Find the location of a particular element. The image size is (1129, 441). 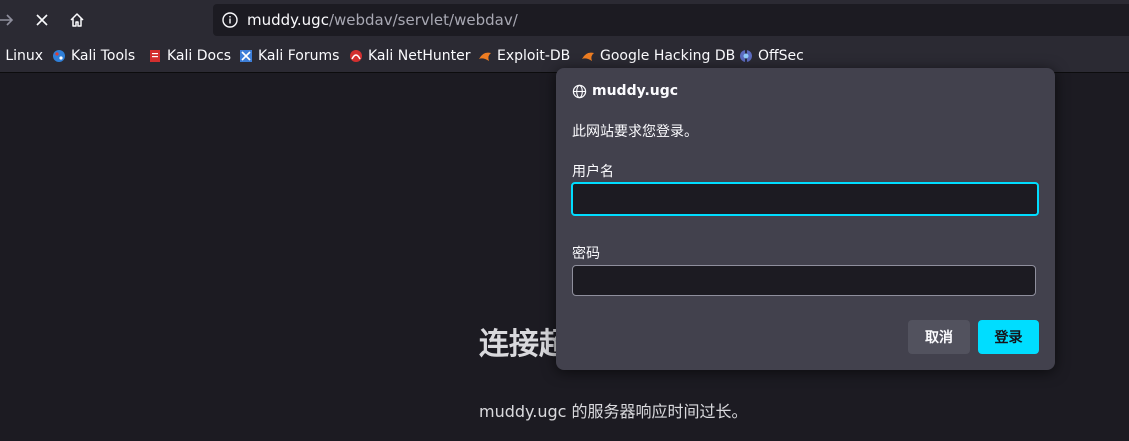

cancel-button: 取消 is located at coordinates (939, 337).